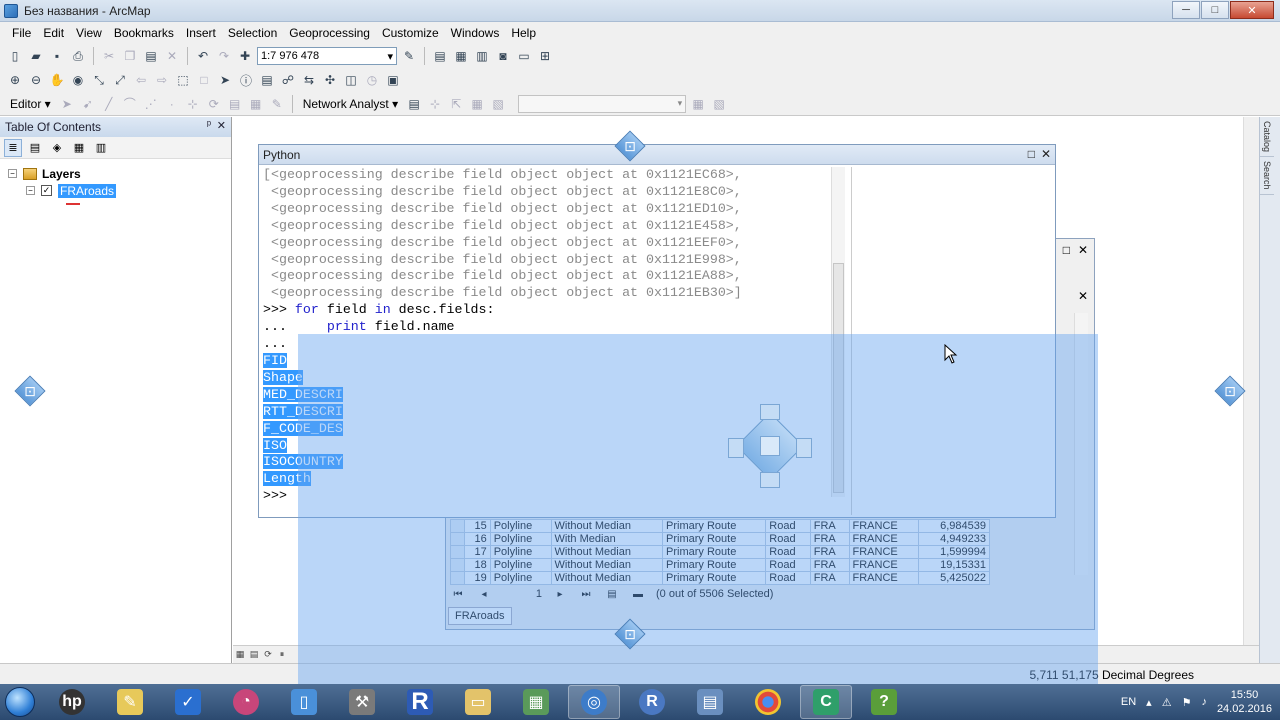  What do you see at coordinates (1251, 381) in the screenshot?
I see `map-vertical-scrollbar` at bounding box center [1251, 381].